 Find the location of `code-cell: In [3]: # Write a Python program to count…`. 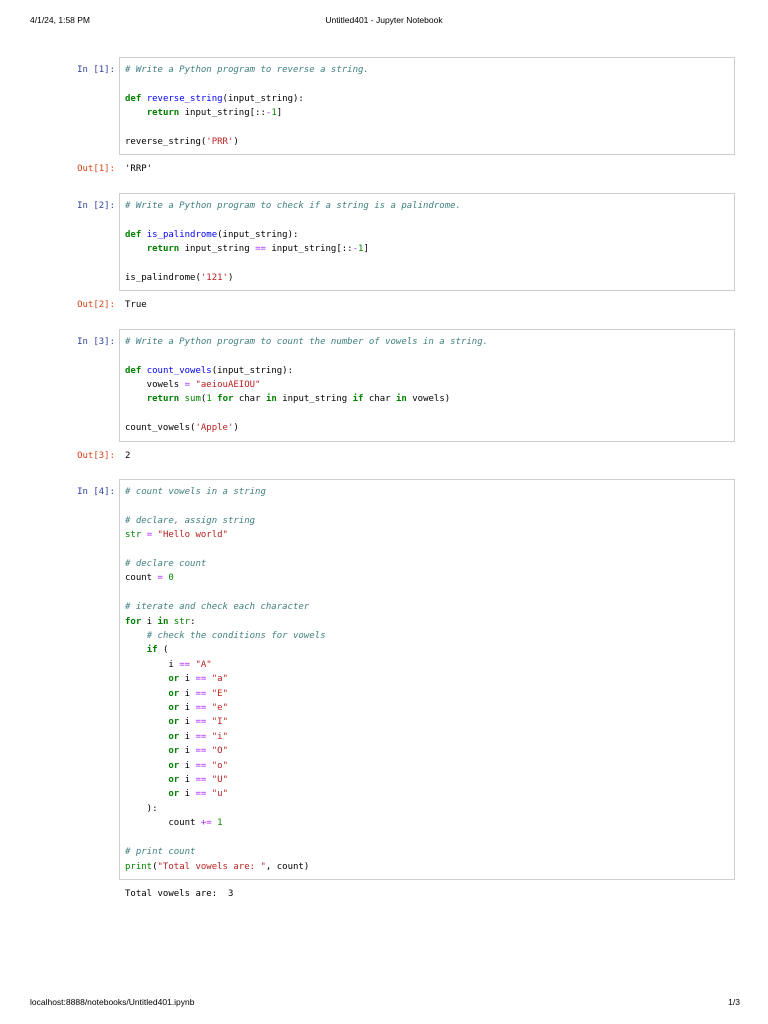

code-cell: In [3]: # Write a Python program to count… is located at coordinates (381, 395).